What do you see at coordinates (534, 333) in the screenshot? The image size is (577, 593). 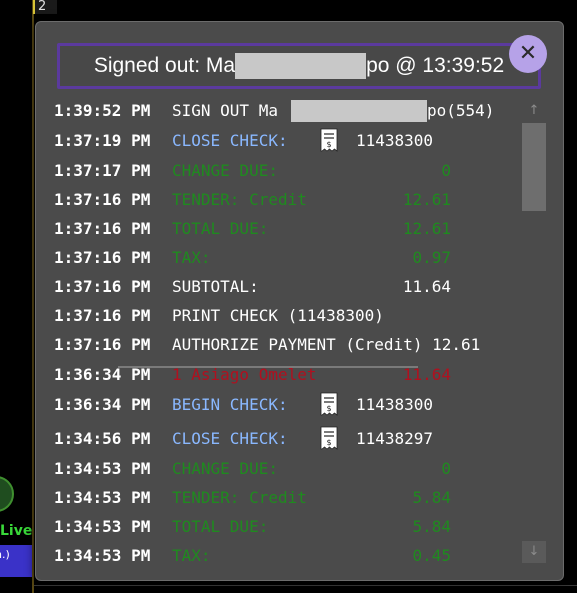 I see `log-scrollbar: ↑` at bounding box center [534, 333].